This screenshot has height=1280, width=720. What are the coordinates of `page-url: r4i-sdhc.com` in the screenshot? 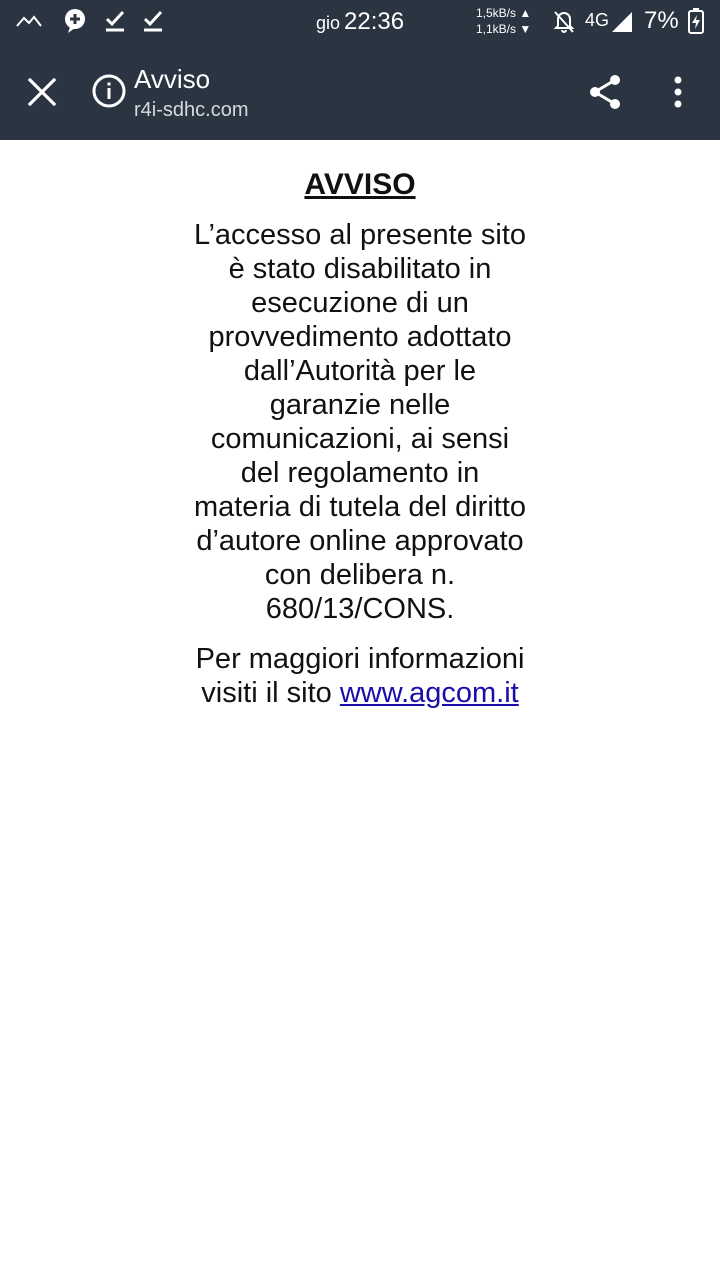 It's located at (191, 110).